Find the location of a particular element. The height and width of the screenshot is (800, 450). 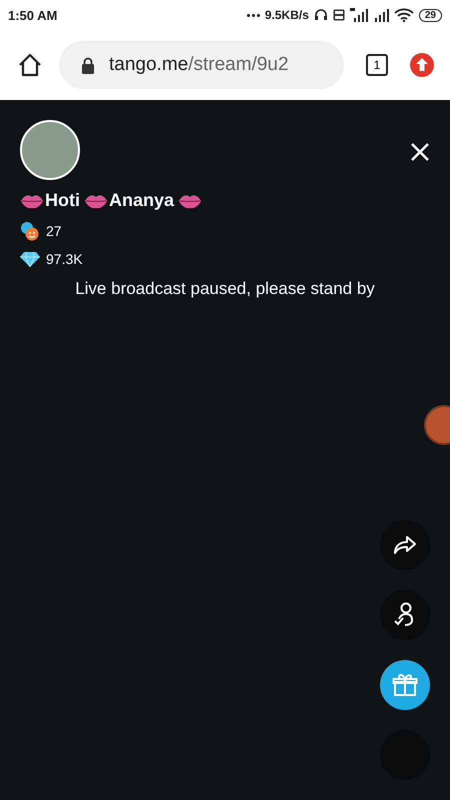

battery-indicator: 29 is located at coordinates (430, 15).